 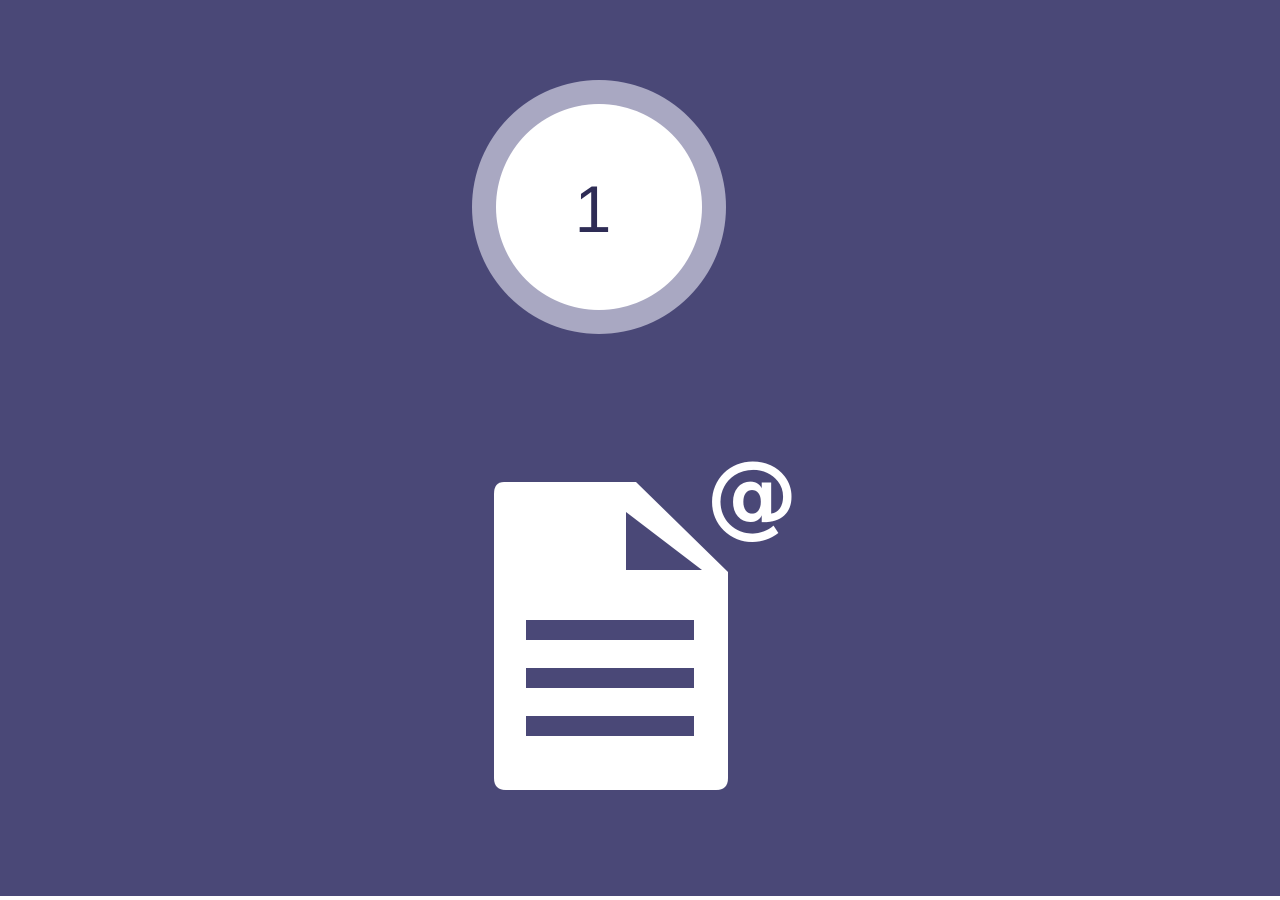 I want to click on document-mention-icon: @, so click(x=646, y=615).